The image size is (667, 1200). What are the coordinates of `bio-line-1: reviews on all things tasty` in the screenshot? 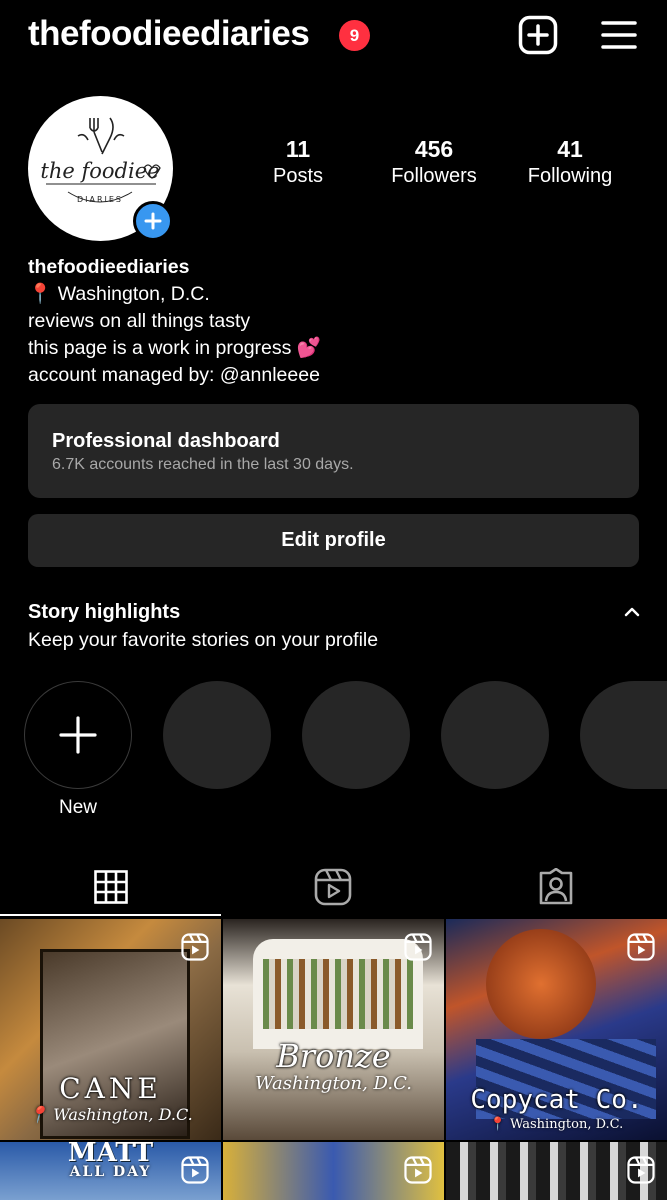 It's located at (139, 321).